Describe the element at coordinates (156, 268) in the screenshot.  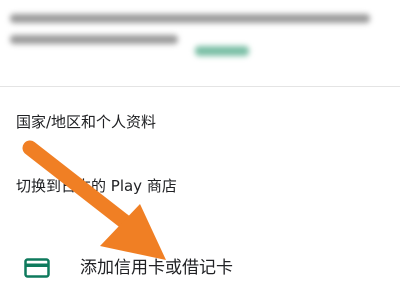
I see `add-card-label: 添加信用卡或借记卡` at that location.